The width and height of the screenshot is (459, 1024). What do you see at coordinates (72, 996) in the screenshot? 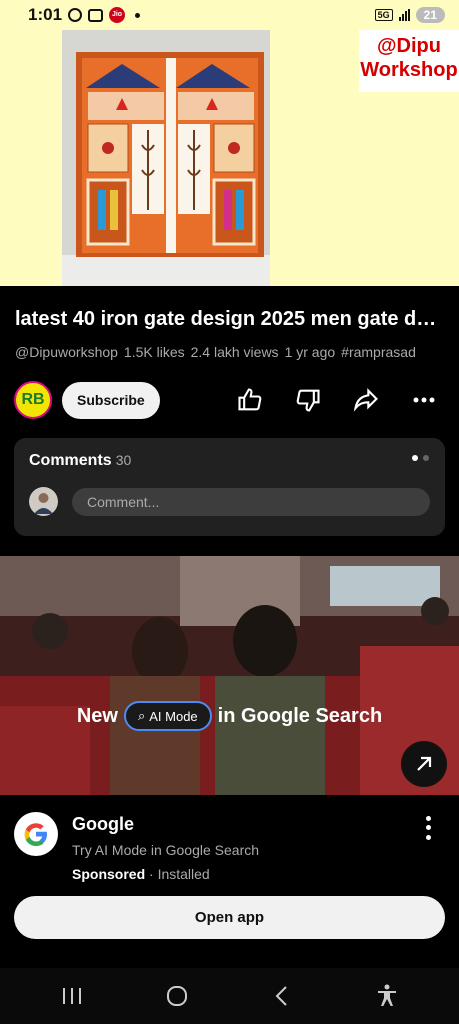
I see `recent-apps-icon` at bounding box center [72, 996].